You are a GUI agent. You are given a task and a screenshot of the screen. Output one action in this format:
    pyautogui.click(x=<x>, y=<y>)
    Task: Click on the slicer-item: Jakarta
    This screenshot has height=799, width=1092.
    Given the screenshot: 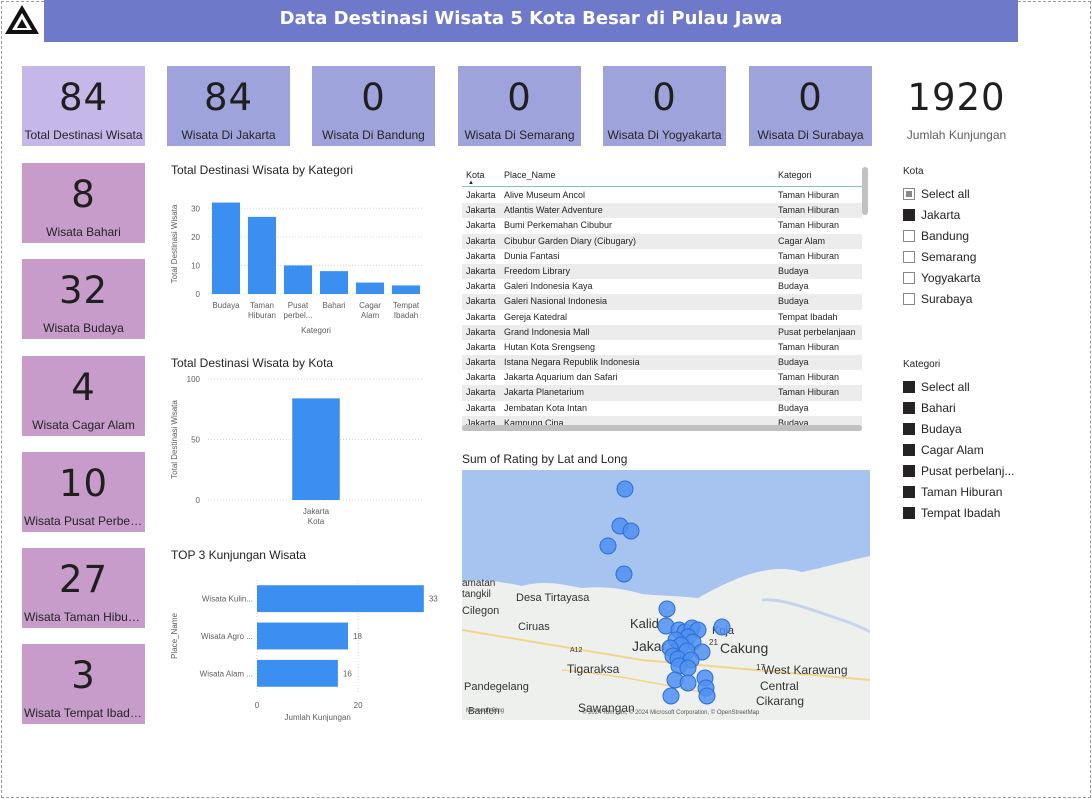 What is the action you would take?
    pyautogui.click(x=942, y=214)
    